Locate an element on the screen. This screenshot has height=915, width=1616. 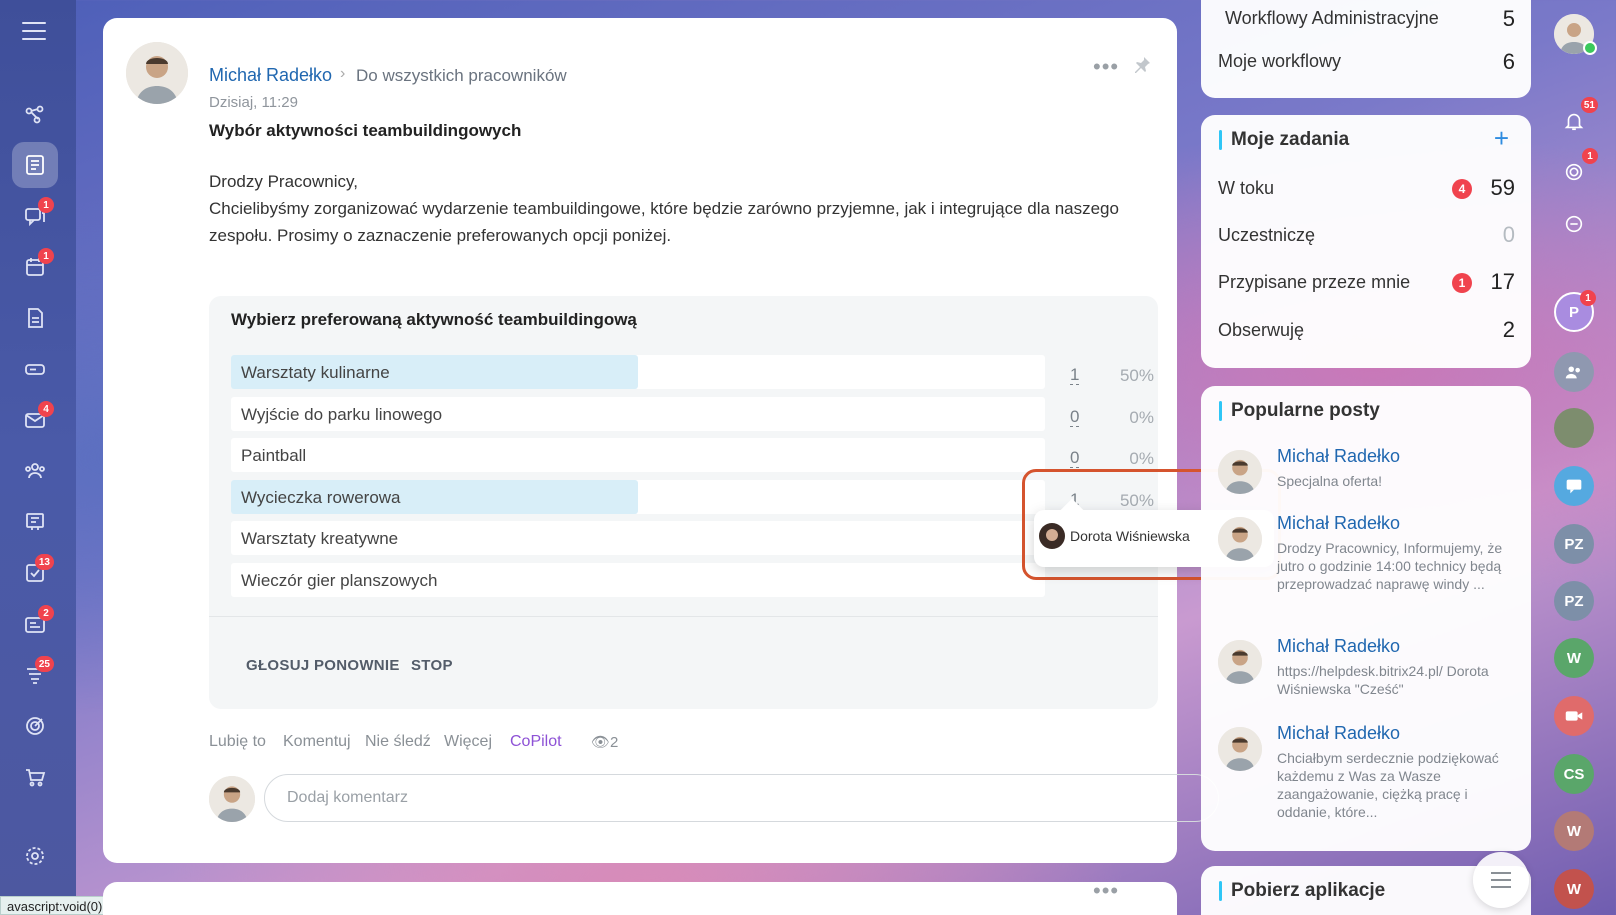
popular-post-text: Specjalna oferta! is located at coordinates (1397, 481).